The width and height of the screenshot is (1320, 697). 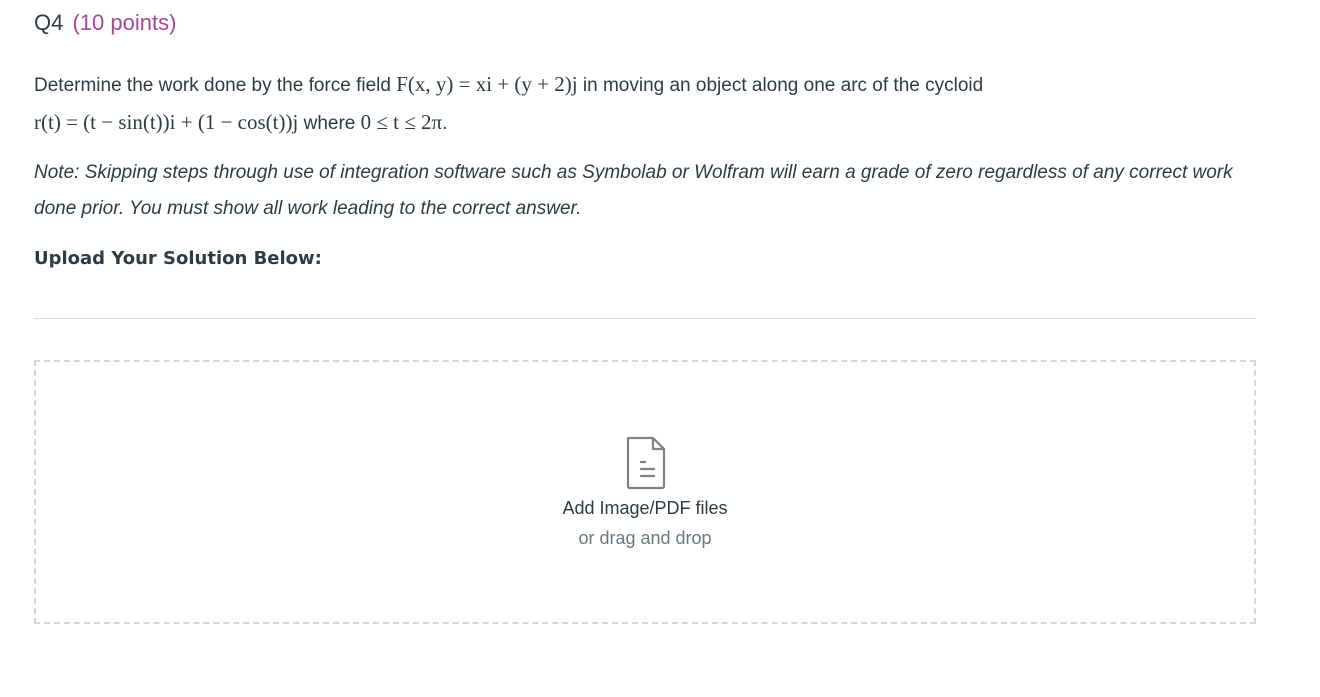 I want to click on question-number: Q4, so click(x=49, y=22).